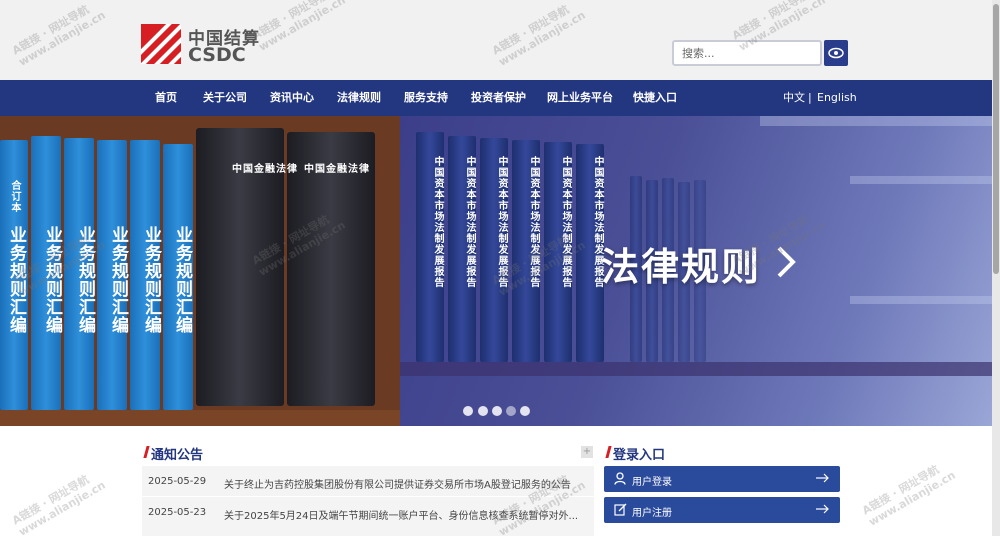 Image resolution: width=1000 pixels, height=536 pixels. What do you see at coordinates (652, 513) in the screenshot?
I see `user-register-label: 用户注册` at bounding box center [652, 513].